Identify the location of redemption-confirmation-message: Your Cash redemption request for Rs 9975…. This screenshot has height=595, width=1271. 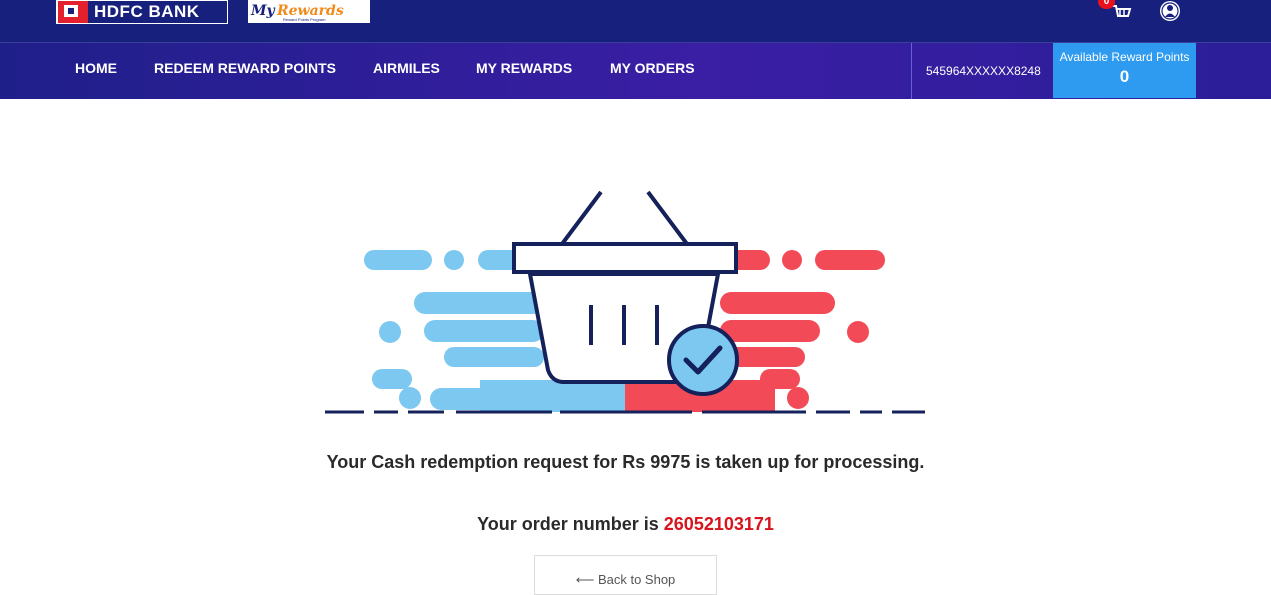
(625, 462).